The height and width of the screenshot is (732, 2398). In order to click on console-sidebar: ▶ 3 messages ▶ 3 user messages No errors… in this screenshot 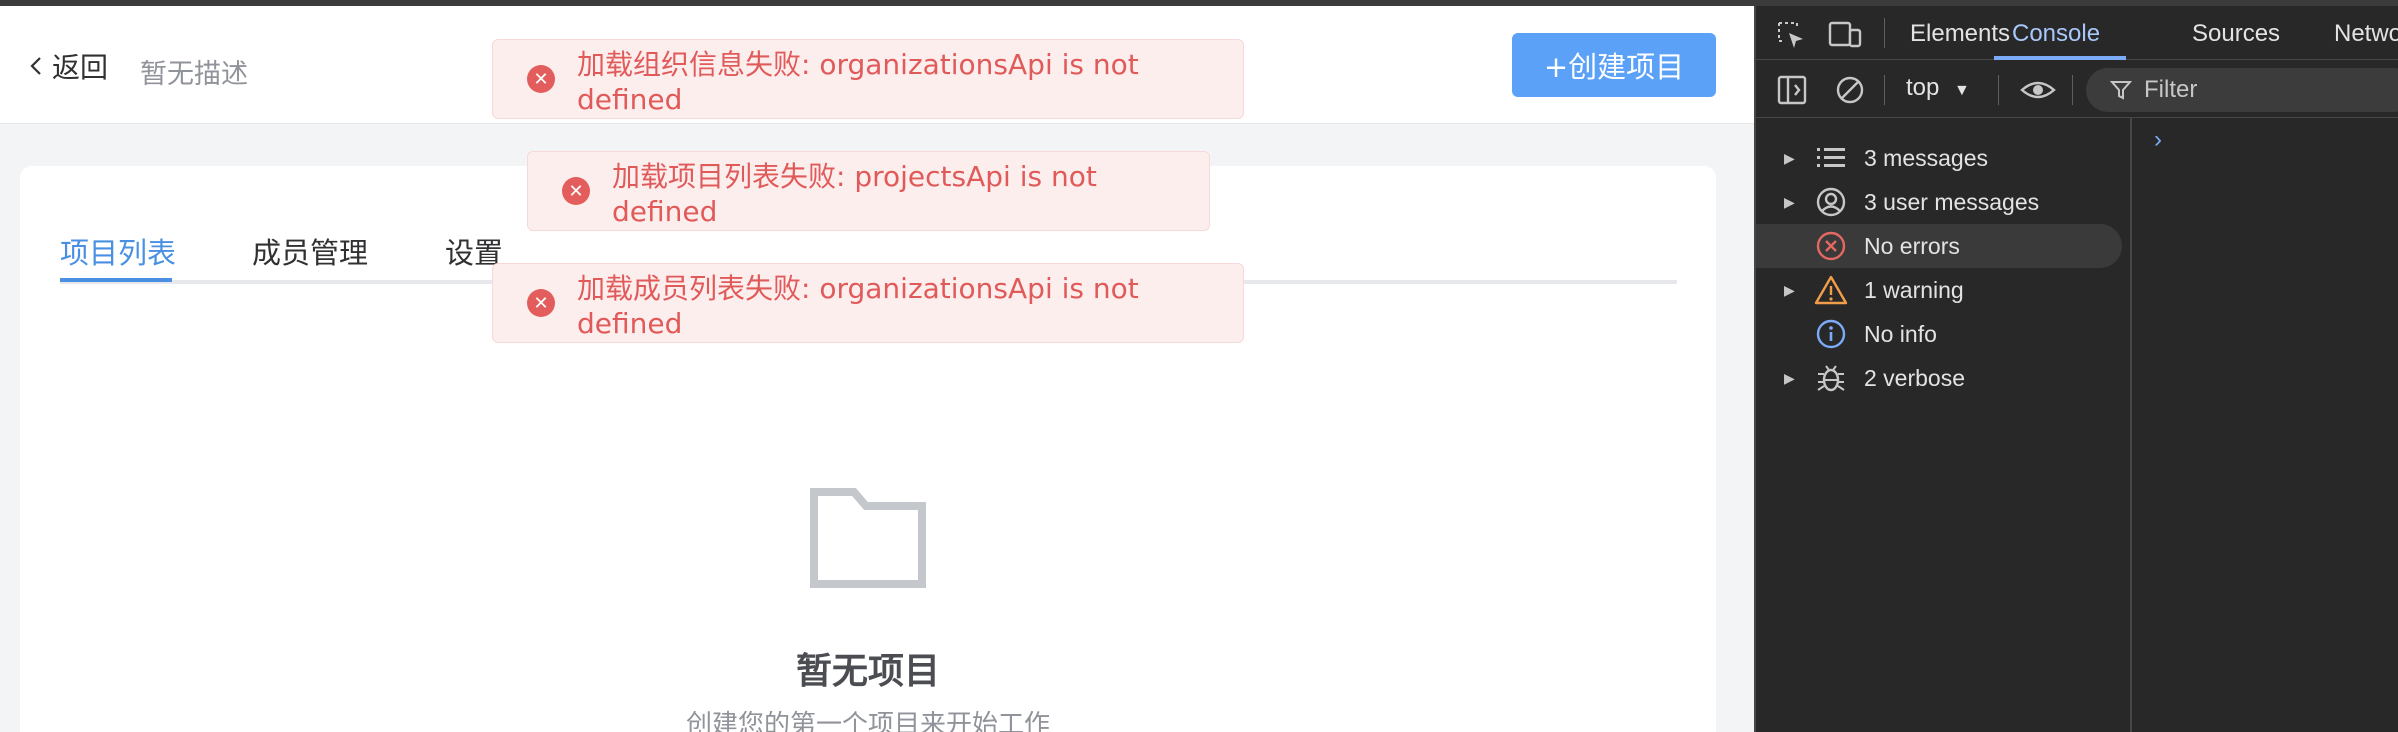, I will do `click(1944, 425)`.